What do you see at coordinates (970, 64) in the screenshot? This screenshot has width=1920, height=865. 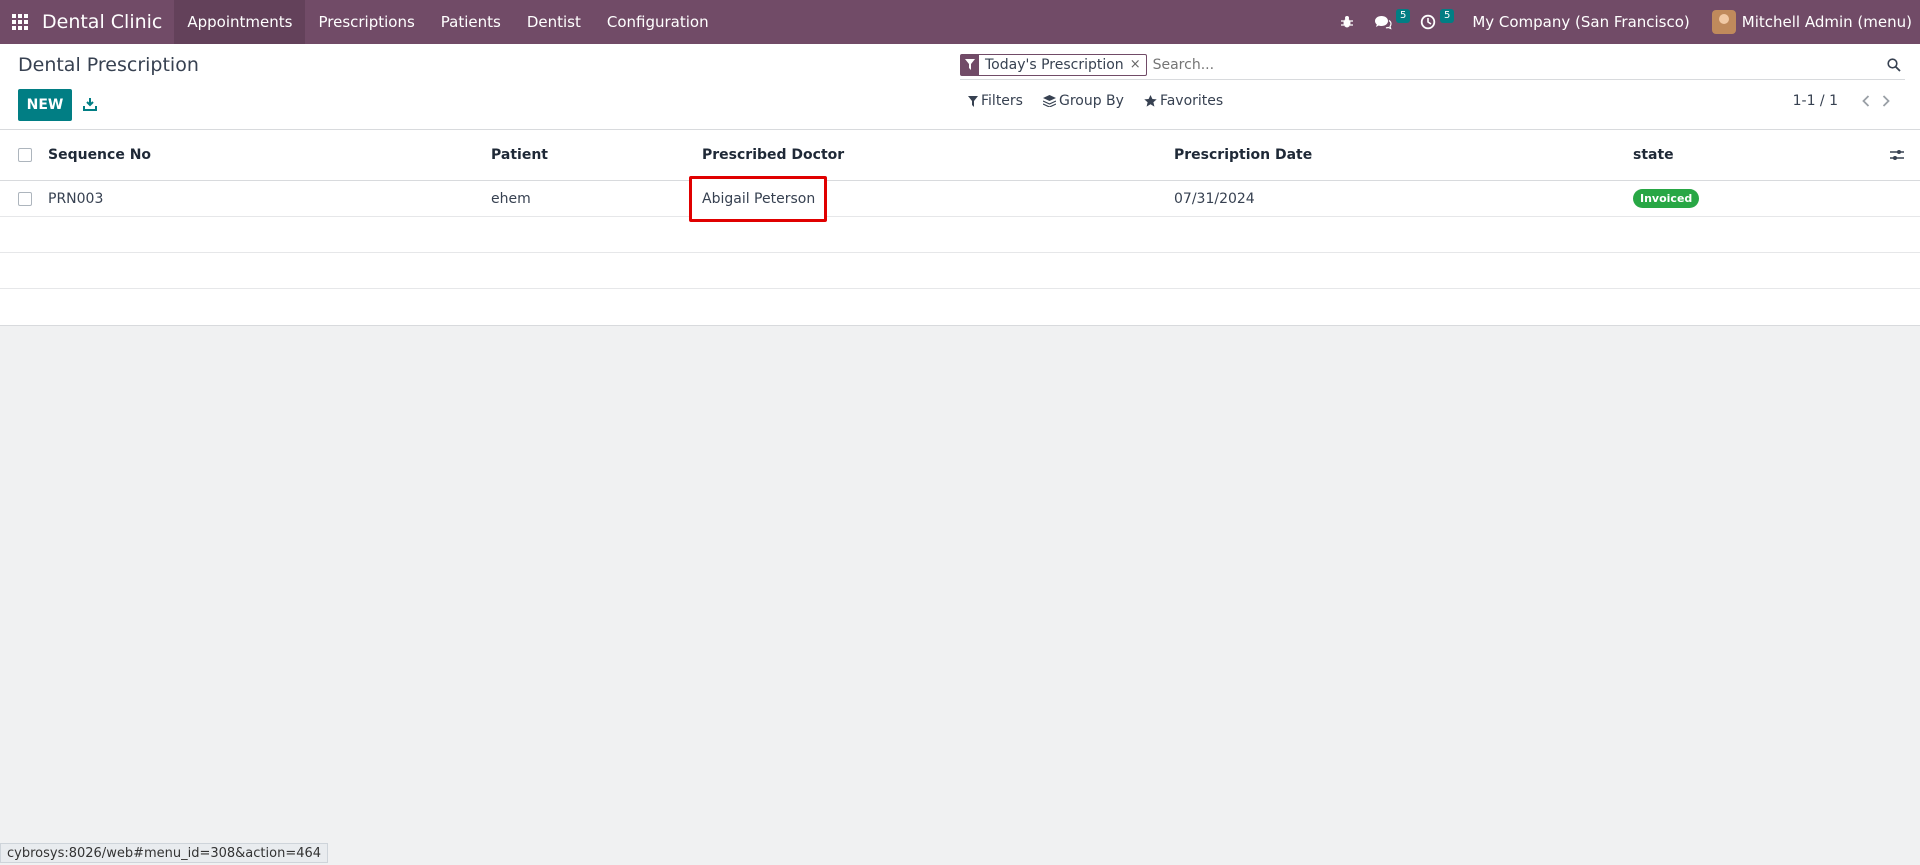 I see `filter-facet-icon` at bounding box center [970, 64].